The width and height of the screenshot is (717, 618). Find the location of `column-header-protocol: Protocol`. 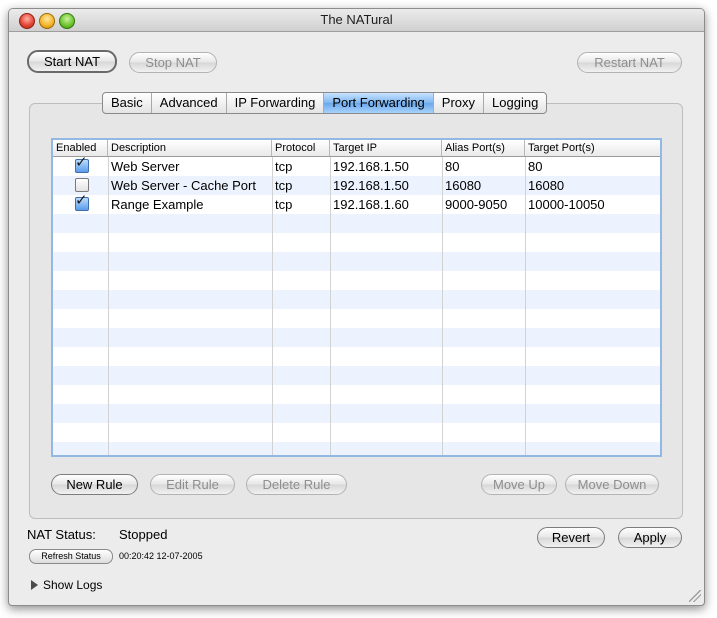

column-header-protocol: Protocol is located at coordinates (301, 148).